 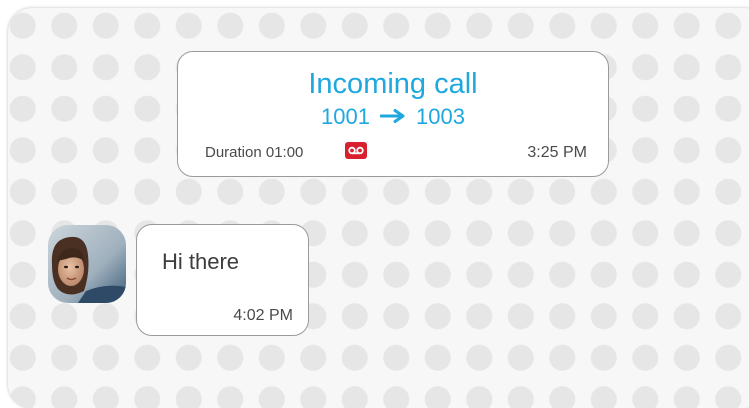 I want to click on arrow-right-icon, so click(x=392, y=116).